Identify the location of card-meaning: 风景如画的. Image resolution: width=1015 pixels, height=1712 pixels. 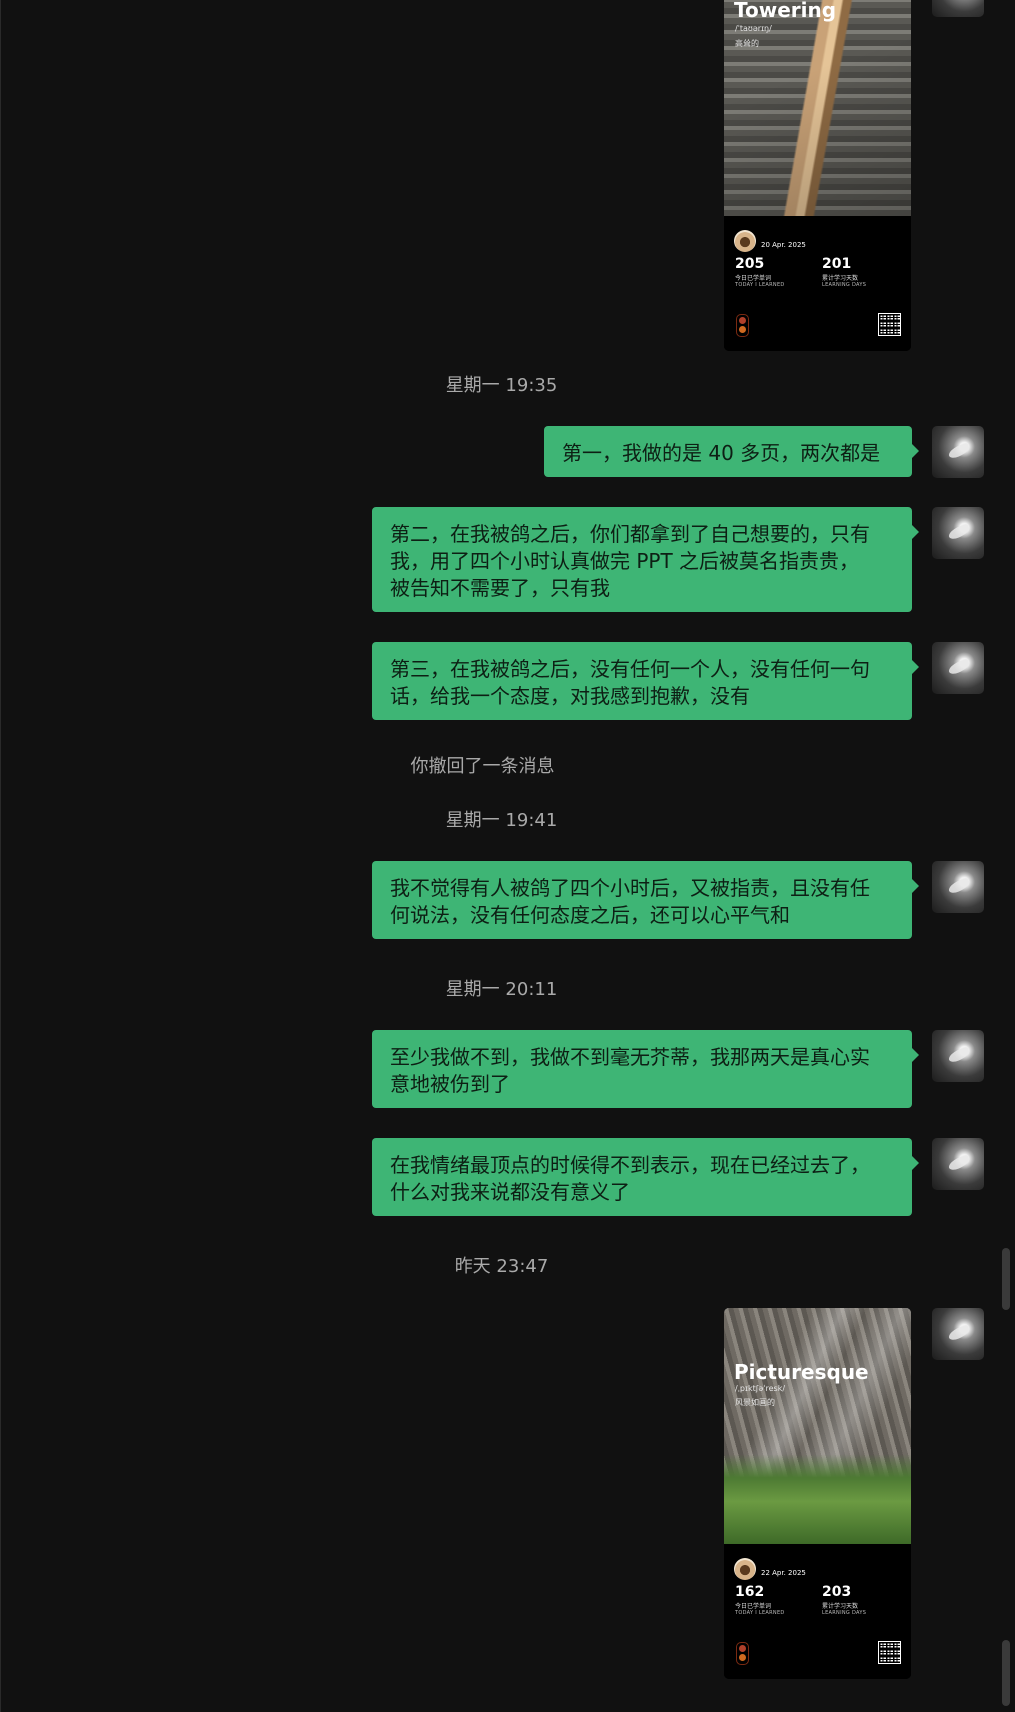
(755, 1402).